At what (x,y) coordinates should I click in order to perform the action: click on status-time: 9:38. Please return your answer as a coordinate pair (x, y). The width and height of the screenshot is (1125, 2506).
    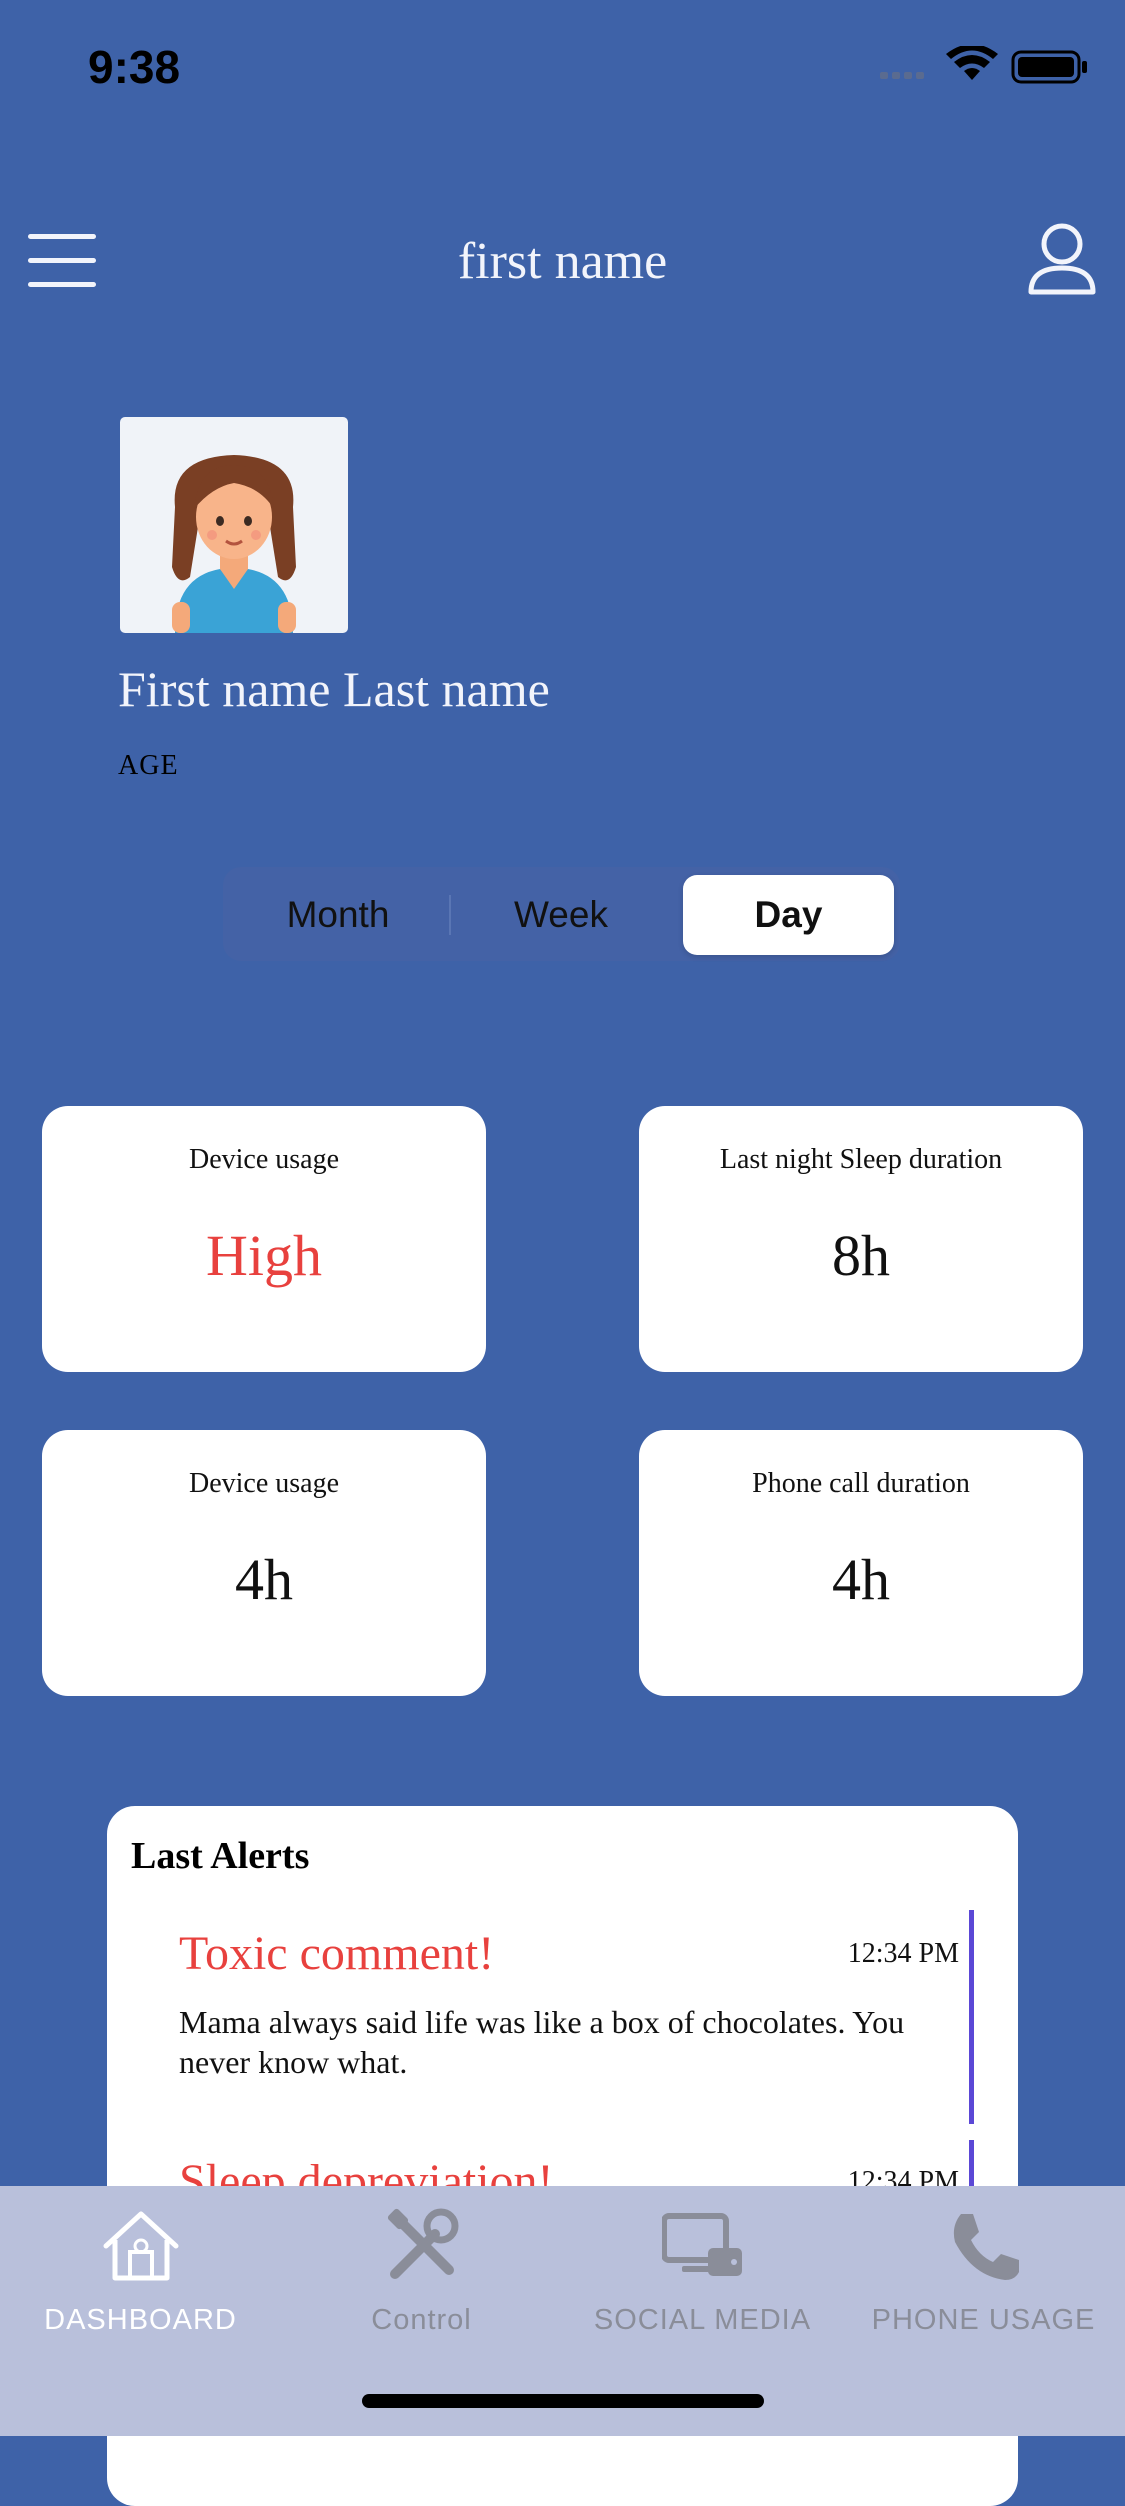
    Looking at the image, I should click on (134, 67).